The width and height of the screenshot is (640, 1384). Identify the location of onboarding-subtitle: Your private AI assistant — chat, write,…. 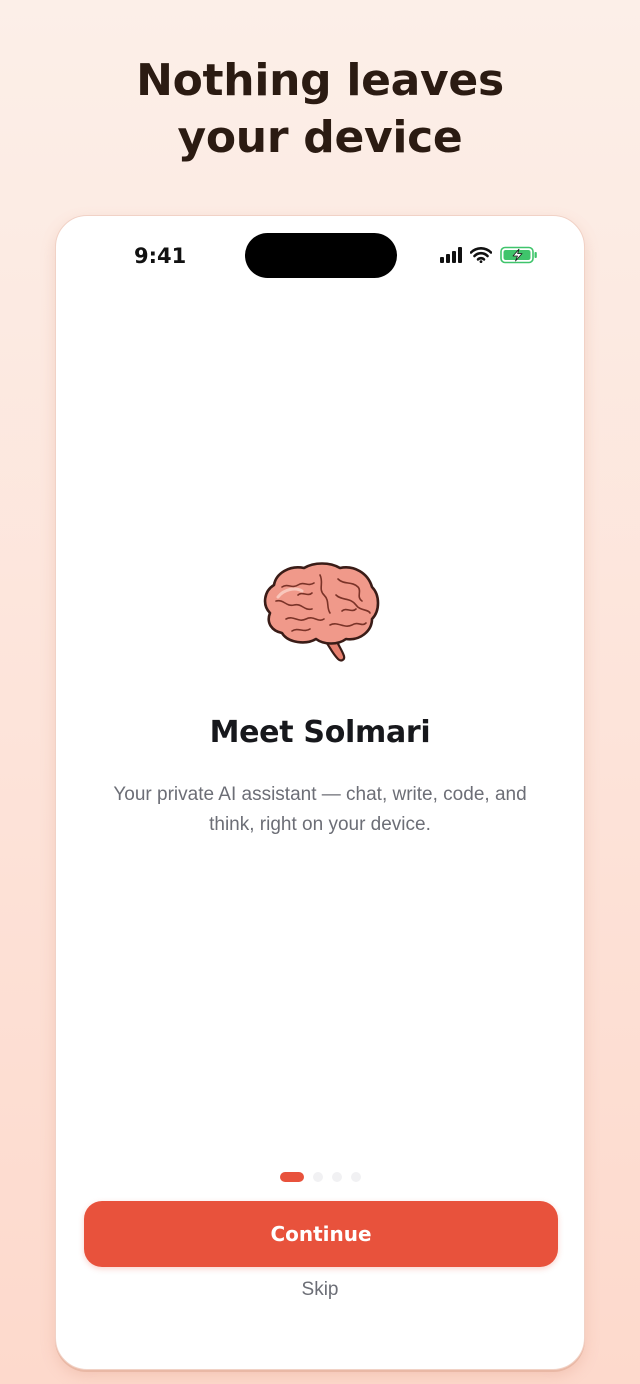
(320, 809).